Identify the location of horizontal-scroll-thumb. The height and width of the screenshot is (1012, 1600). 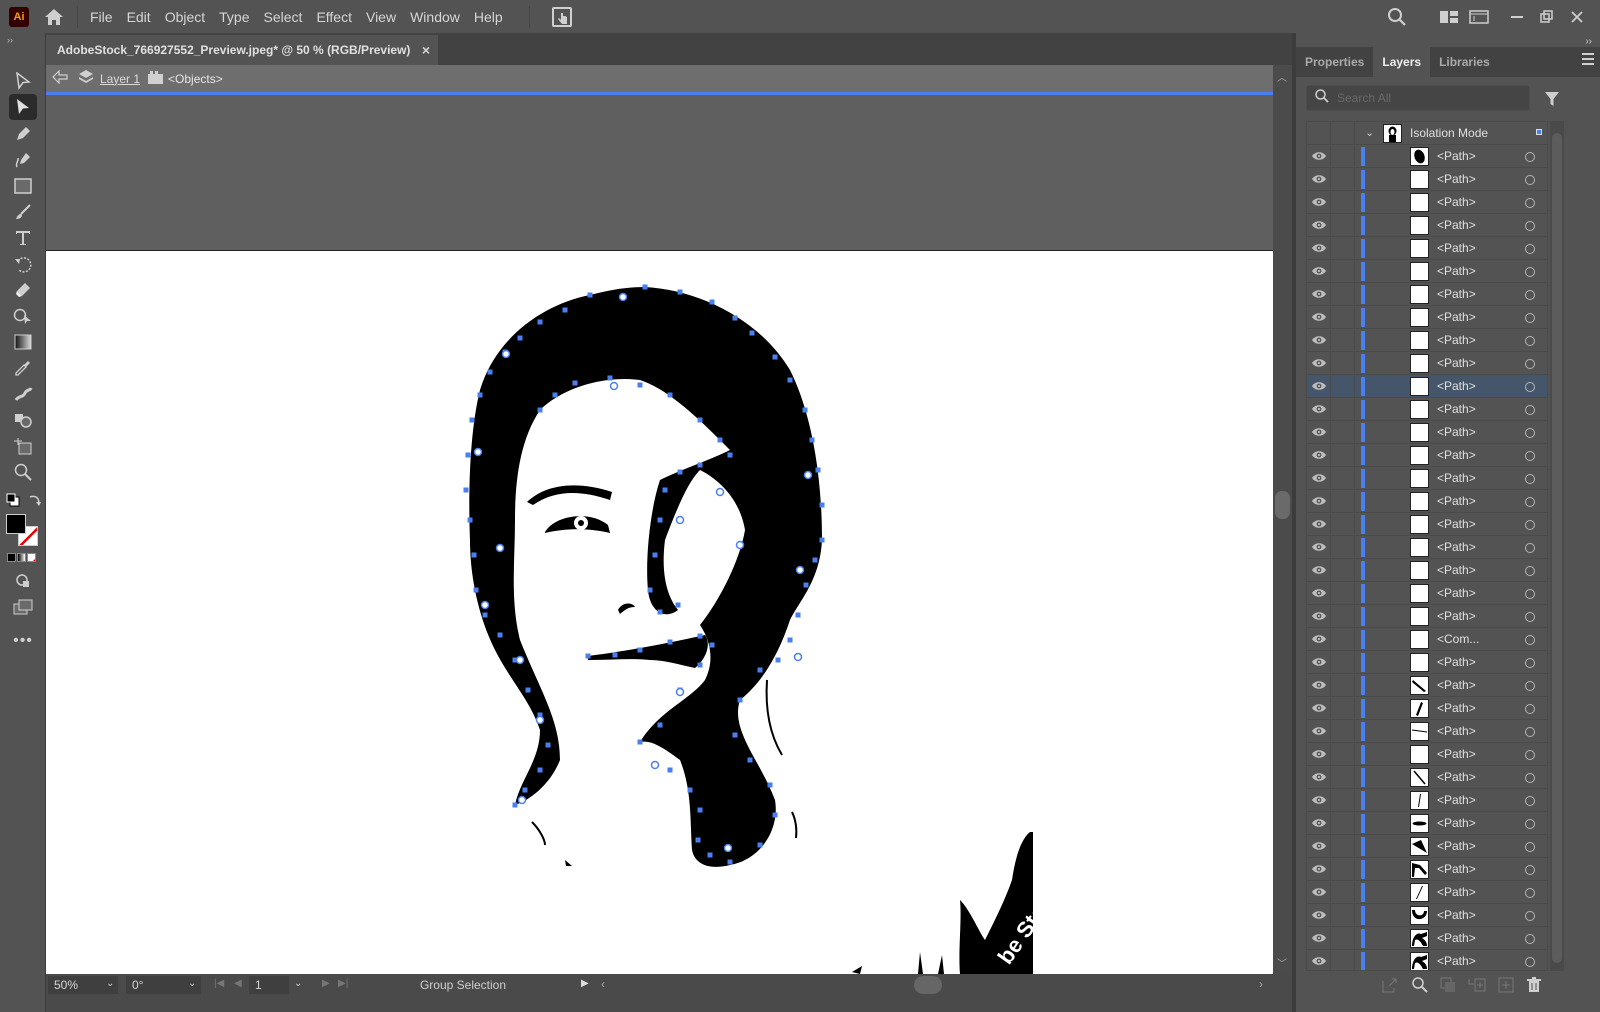
(928, 985).